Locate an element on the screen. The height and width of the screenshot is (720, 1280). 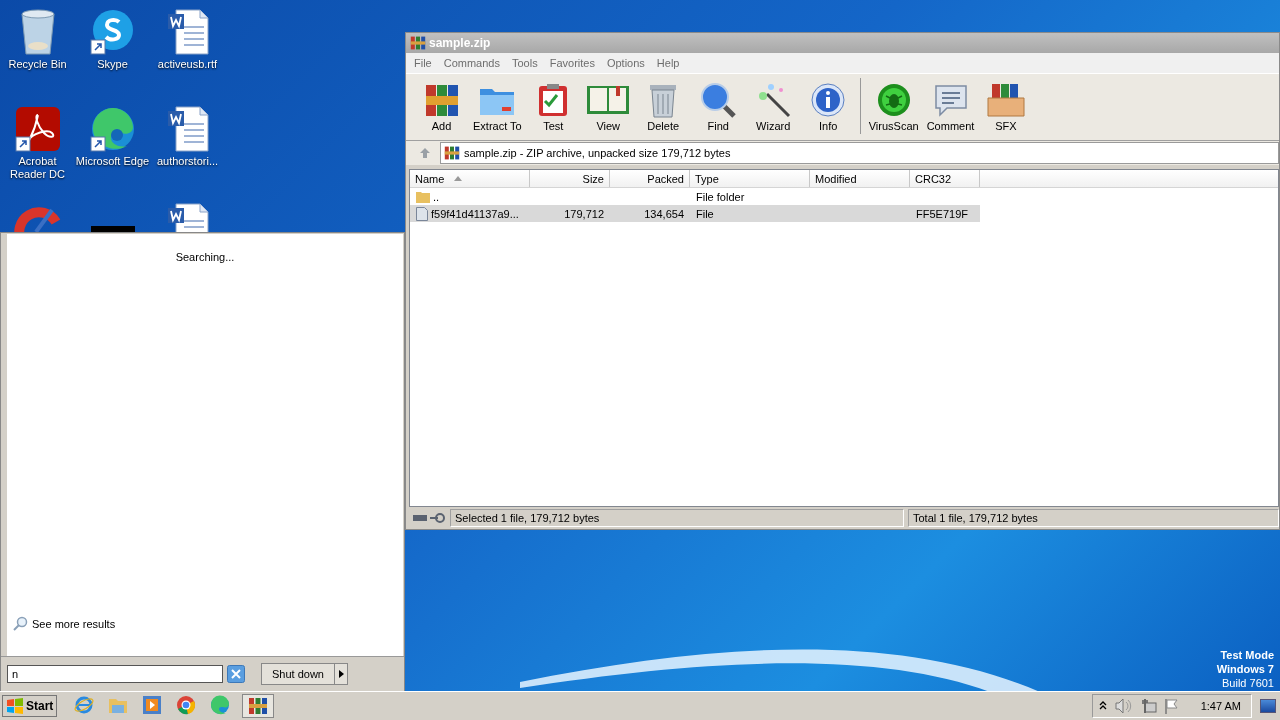
app-logo-icon is located at coordinates (418, 43).